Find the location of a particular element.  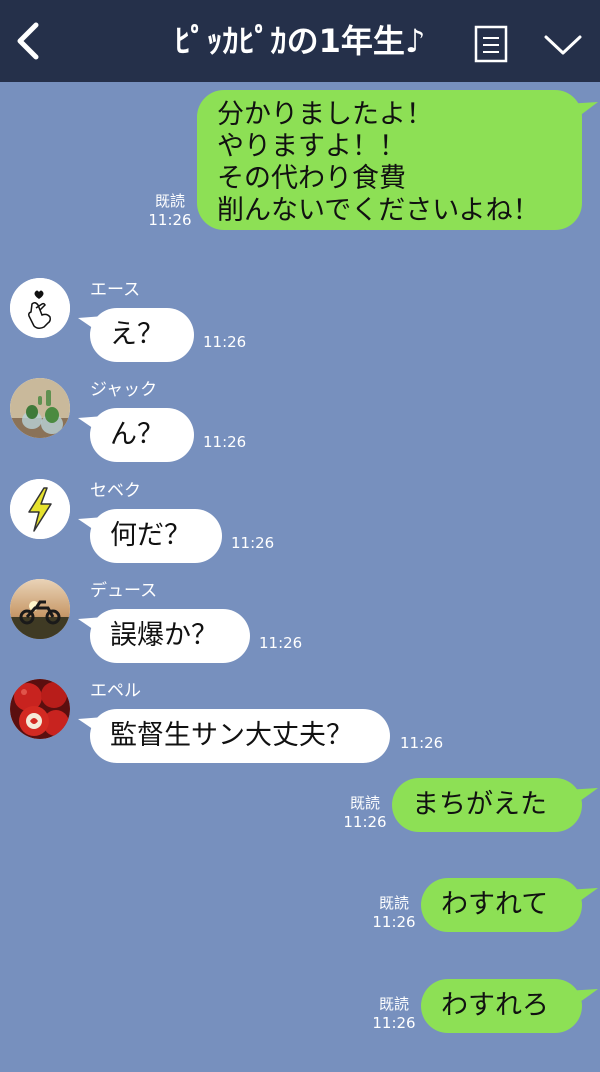

motorcycle-sunset-photo is located at coordinates (40, 609).